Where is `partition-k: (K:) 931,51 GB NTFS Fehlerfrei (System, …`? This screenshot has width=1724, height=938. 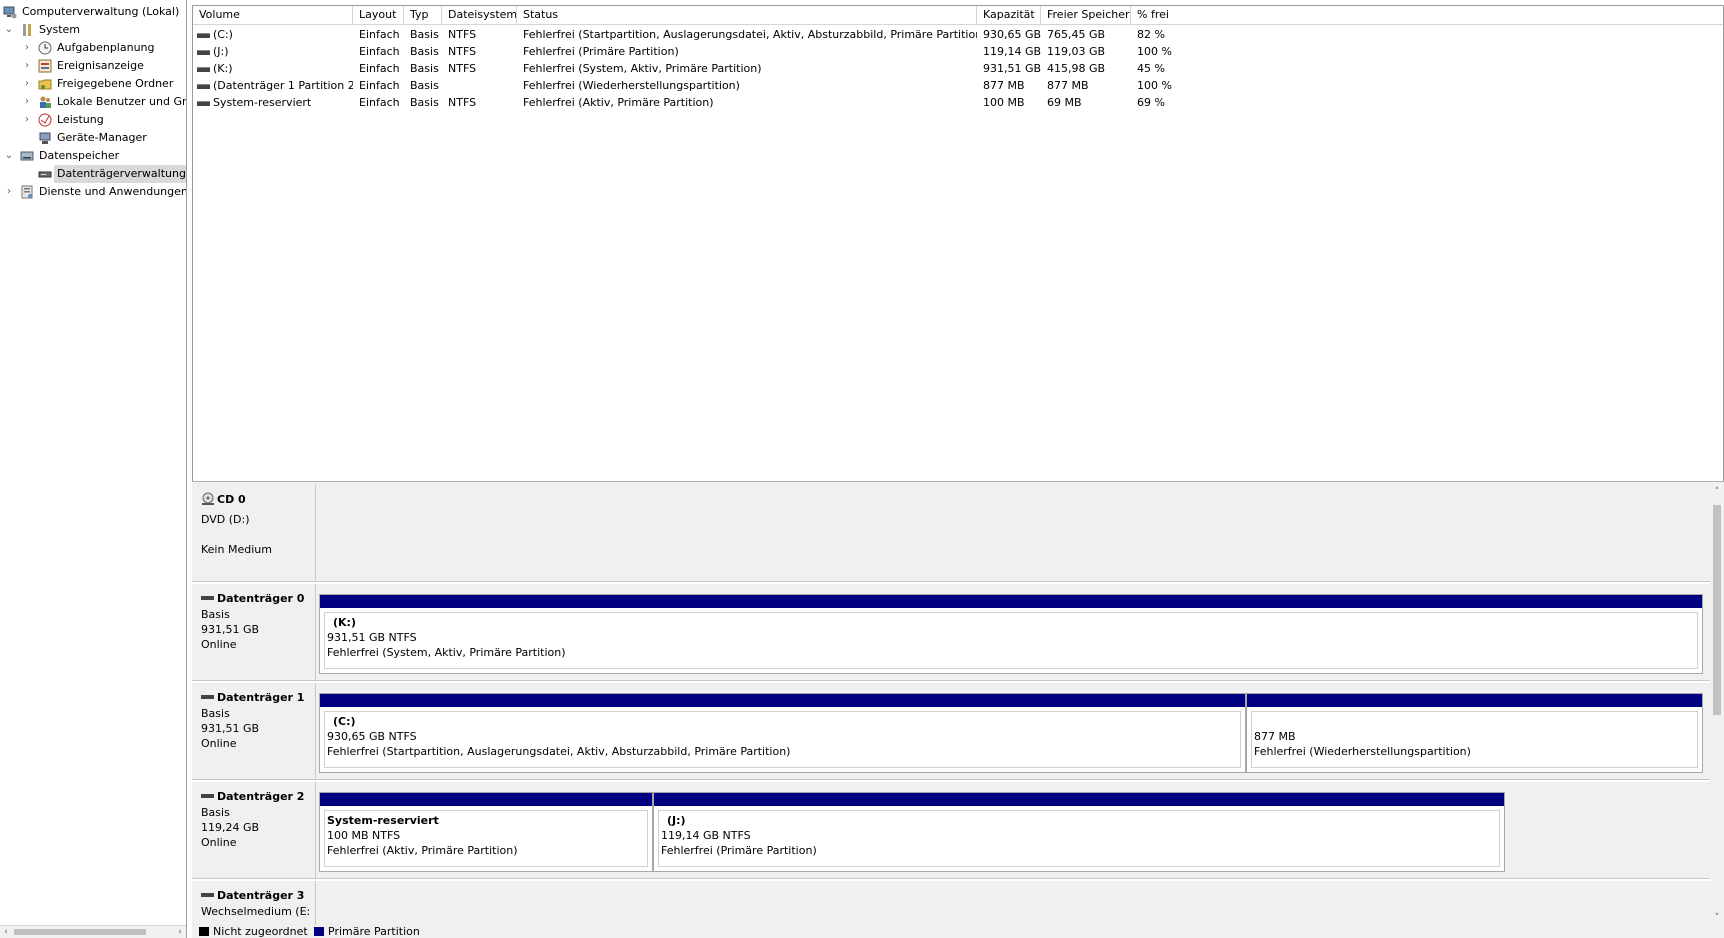 partition-k: (K:) 931,51 GB NTFS Fehlerfrei (System, … is located at coordinates (1011, 634).